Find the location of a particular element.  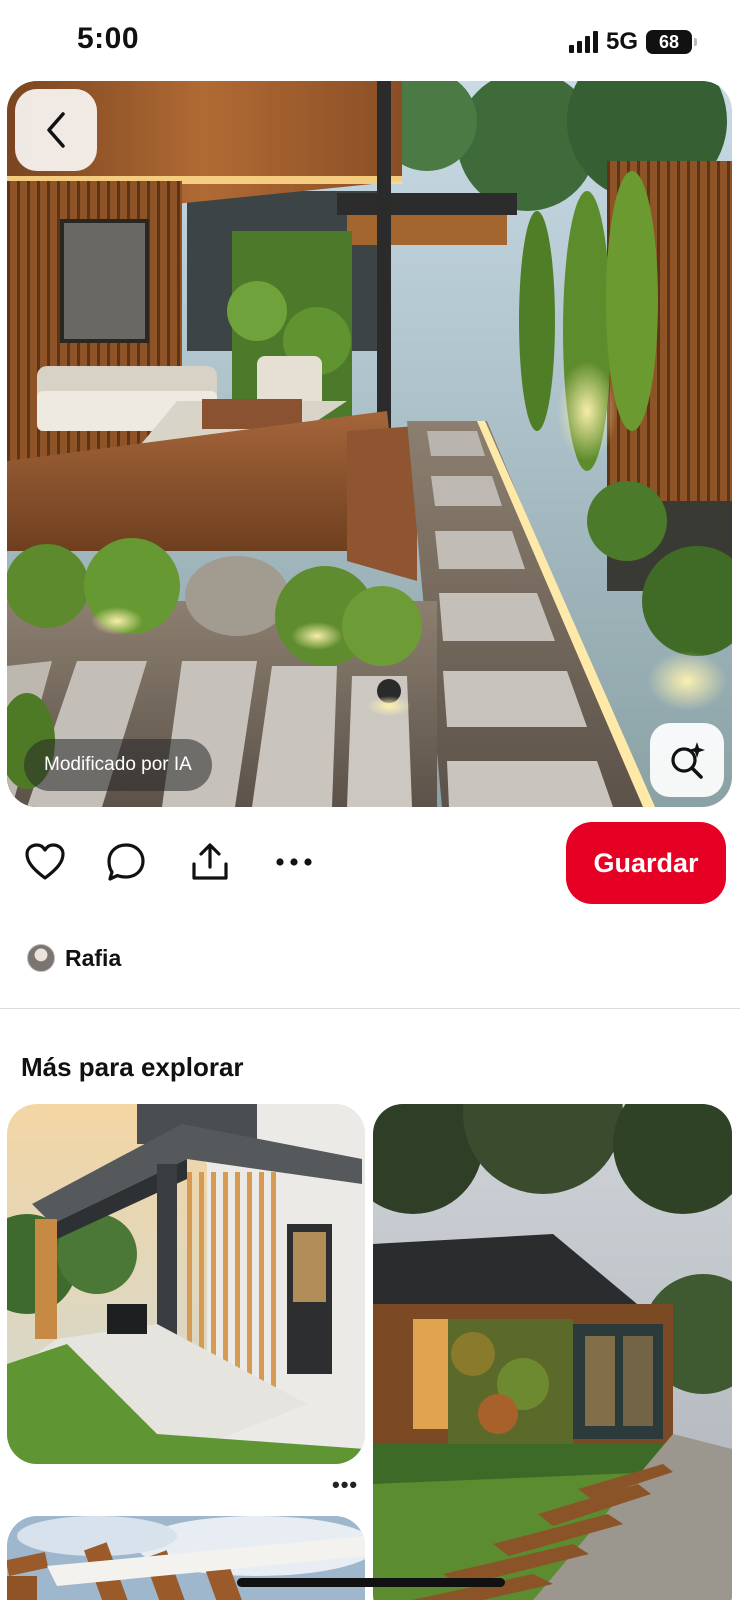

signal-icon is located at coordinates (583, 42).